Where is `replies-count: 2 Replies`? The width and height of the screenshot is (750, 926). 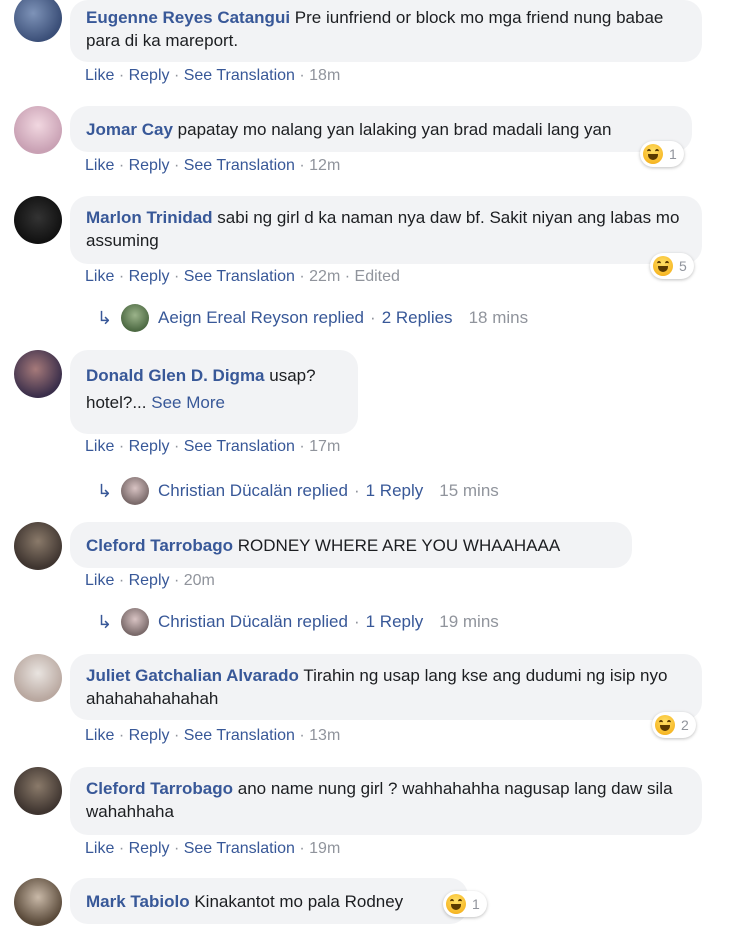
replies-count: 2 Replies is located at coordinates (417, 318).